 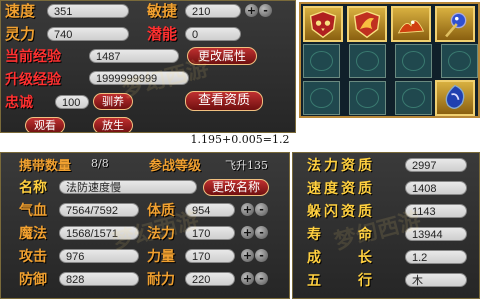 I want to click on growth-formula-text: 1.195+0.005=1.2, so click(x=240, y=139).